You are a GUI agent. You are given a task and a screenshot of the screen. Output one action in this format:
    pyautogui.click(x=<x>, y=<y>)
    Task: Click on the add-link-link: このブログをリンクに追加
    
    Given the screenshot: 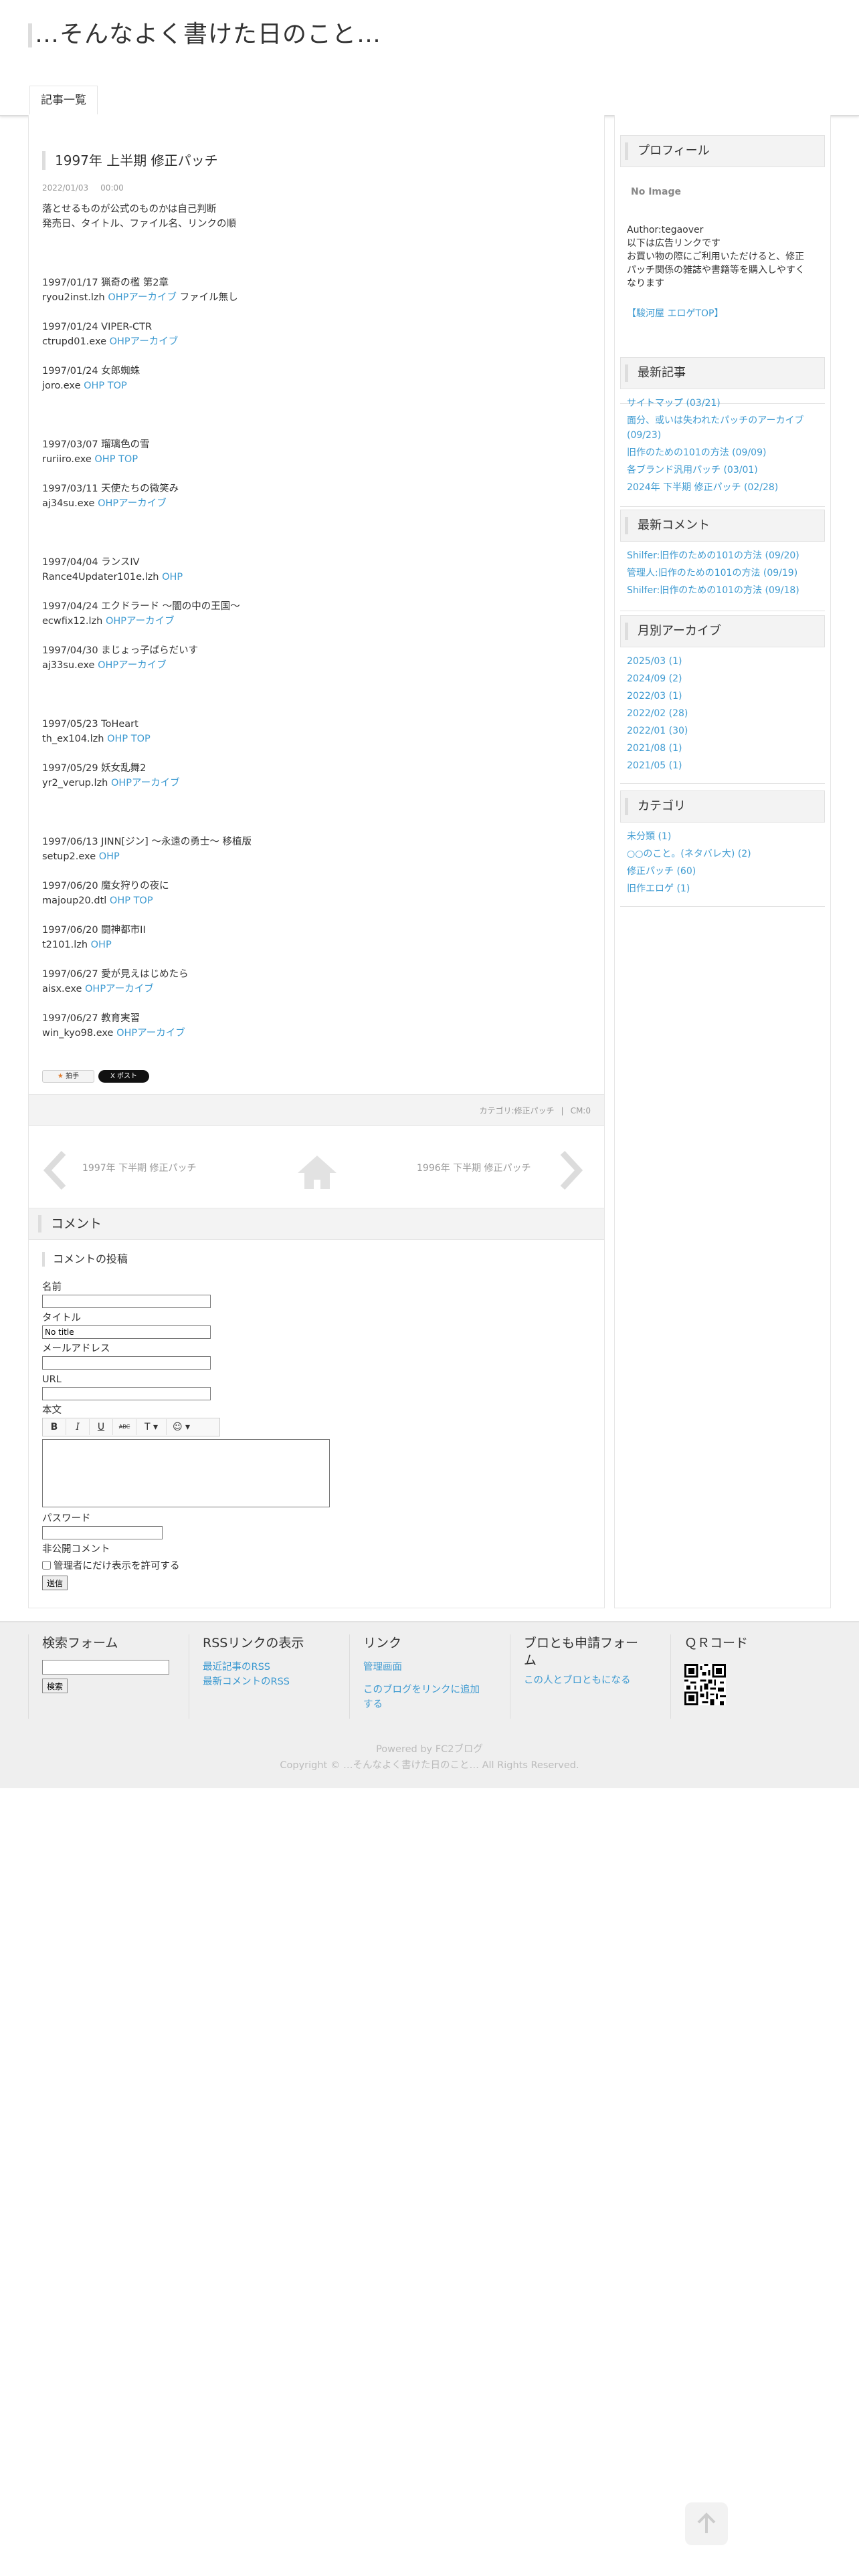 What is the action you would take?
    pyautogui.click(x=430, y=1690)
    